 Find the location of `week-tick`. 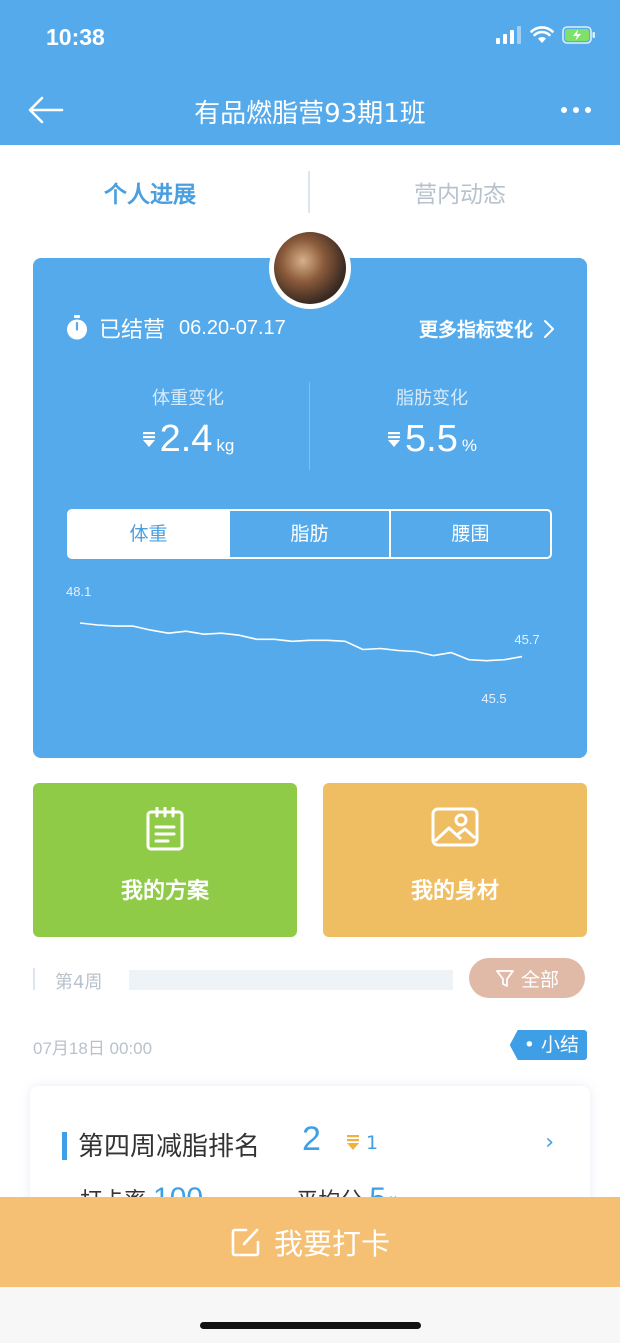

week-tick is located at coordinates (34, 979).